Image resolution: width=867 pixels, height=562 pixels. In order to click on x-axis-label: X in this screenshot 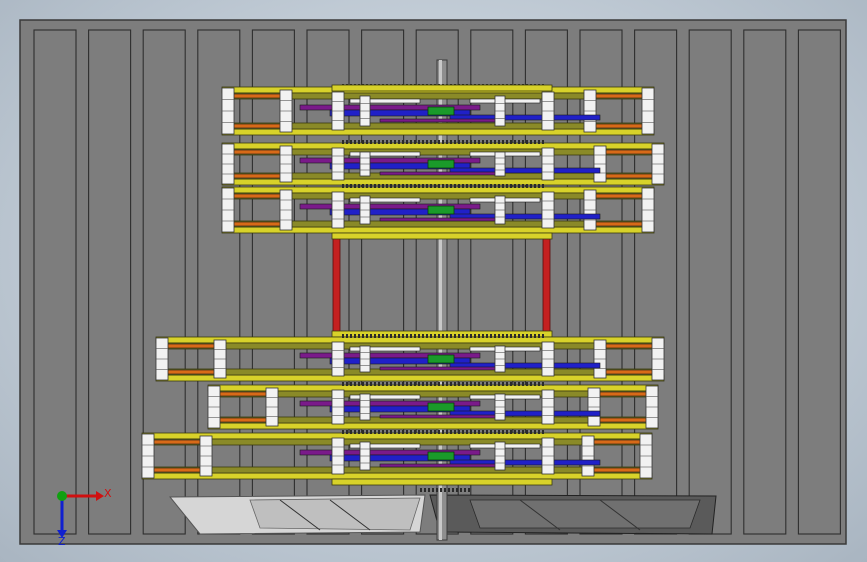, I will do `click(108, 493)`.